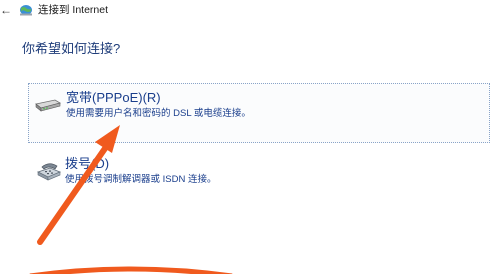  Describe the element at coordinates (26, 10) in the screenshot. I see `network-globe-icon` at that location.